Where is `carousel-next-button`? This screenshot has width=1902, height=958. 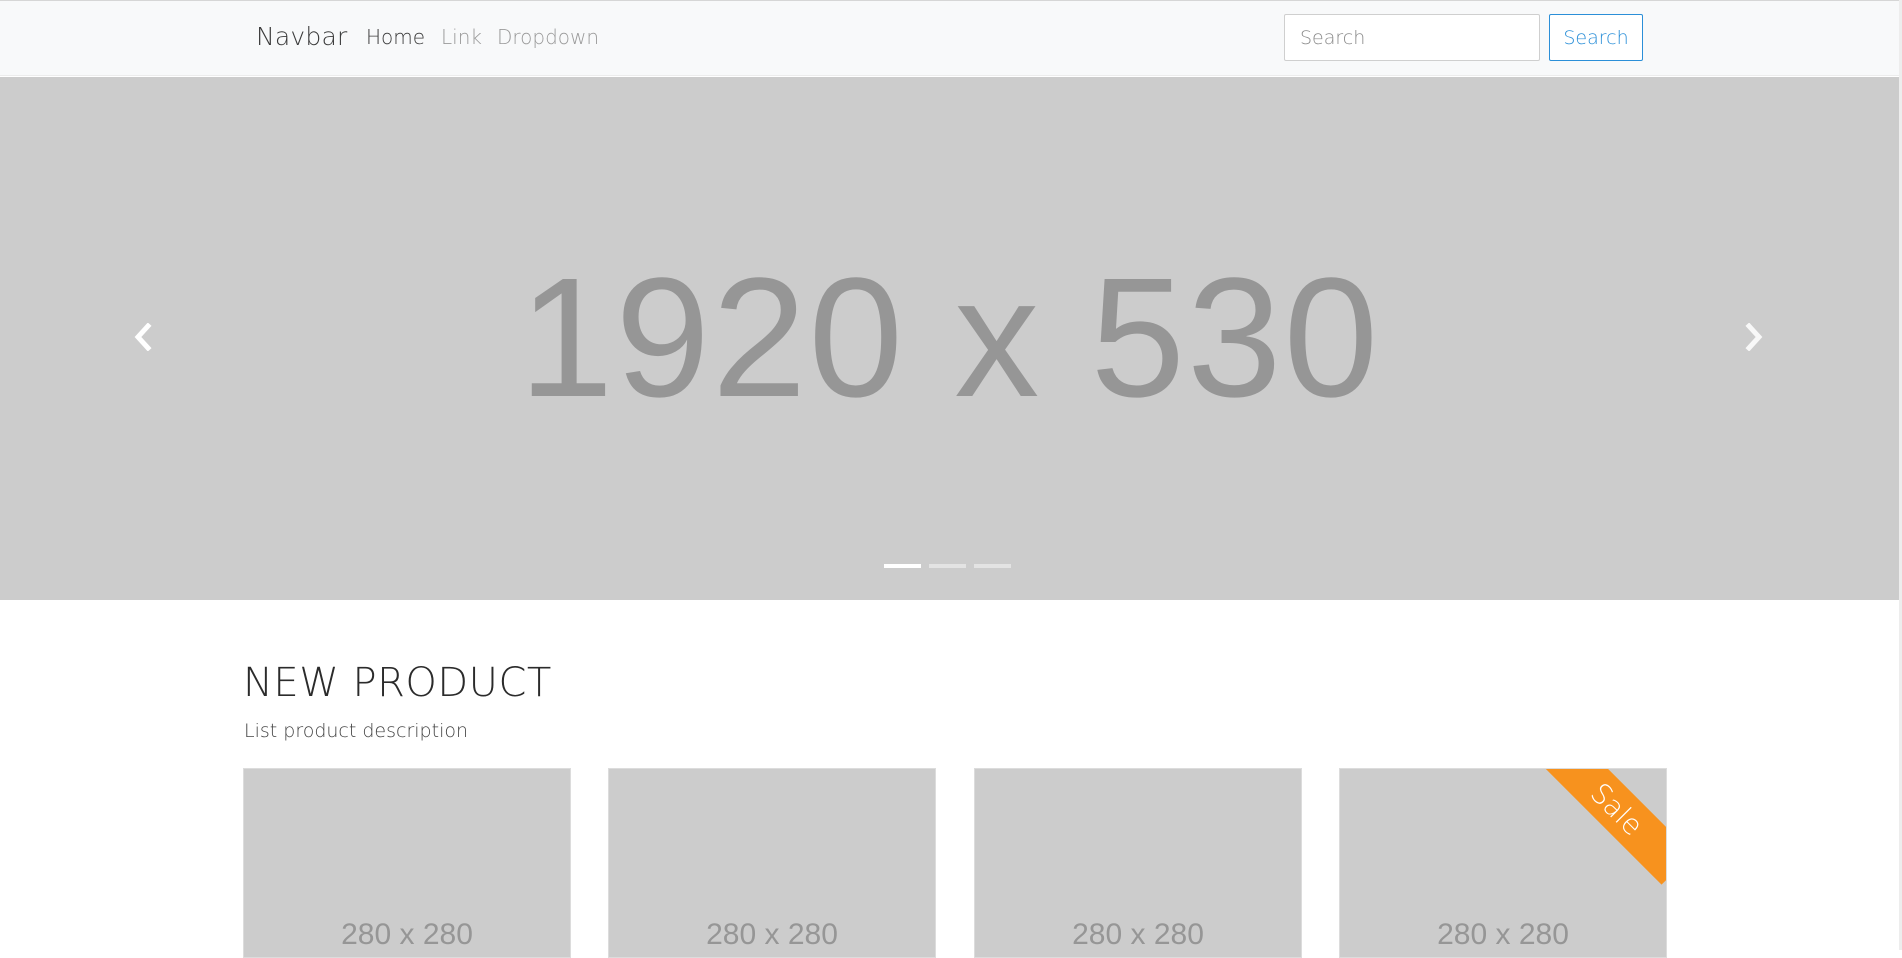 carousel-next-button is located at coordinates (1754, 337).